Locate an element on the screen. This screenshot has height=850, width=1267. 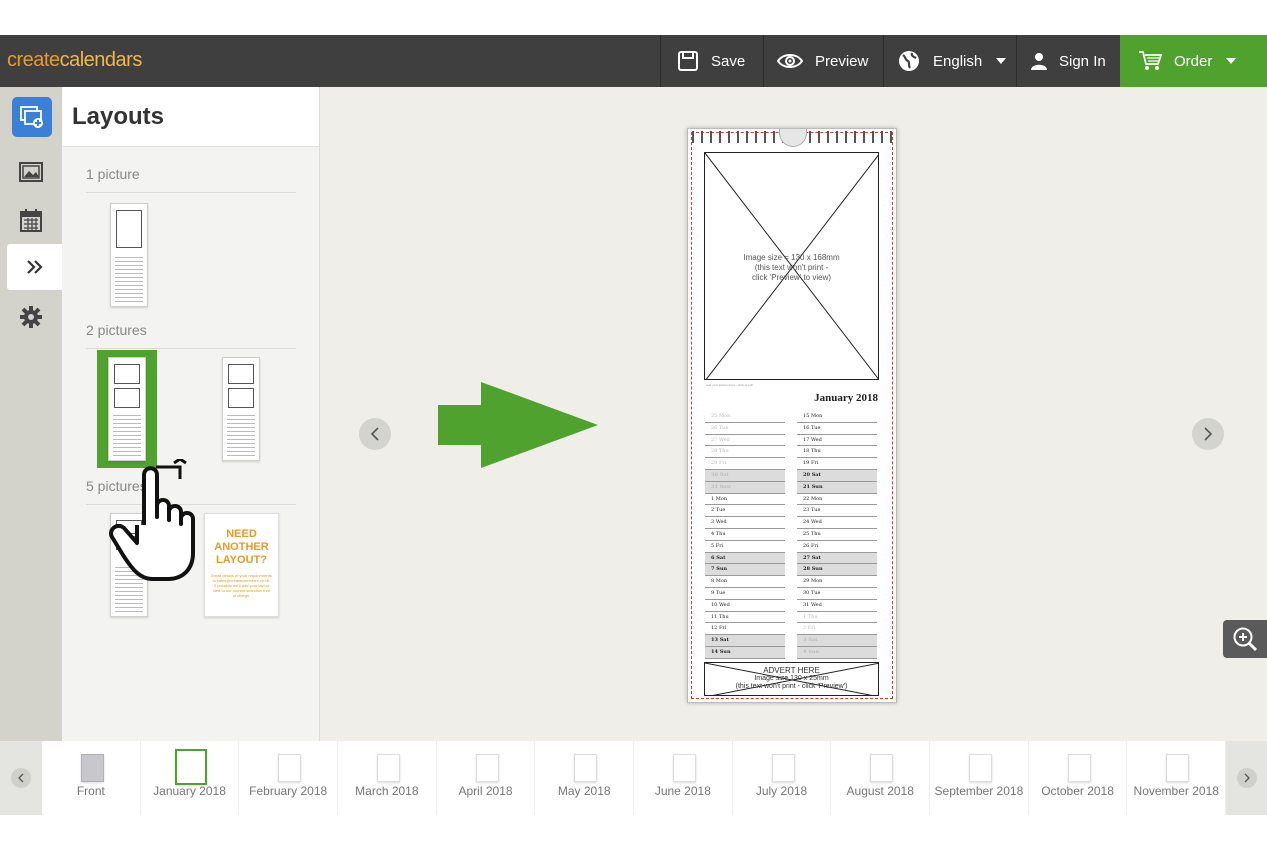
logo: createcalendars is located at coordinates (74, 60).